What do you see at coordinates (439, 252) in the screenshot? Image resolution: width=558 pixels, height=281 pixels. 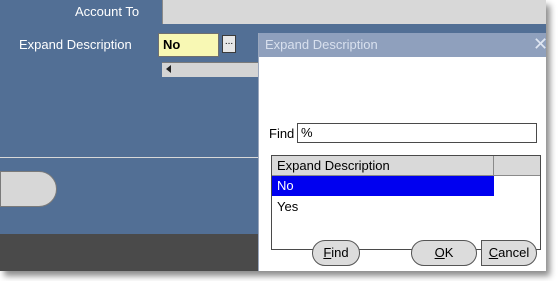 I see `ok-mnemonic: O` at bounding box center [439, 252].